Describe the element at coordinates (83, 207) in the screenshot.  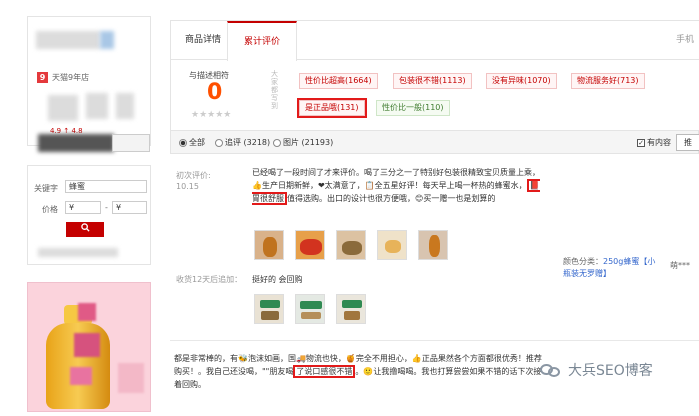
I see `price-min-input: ¥` at that location.